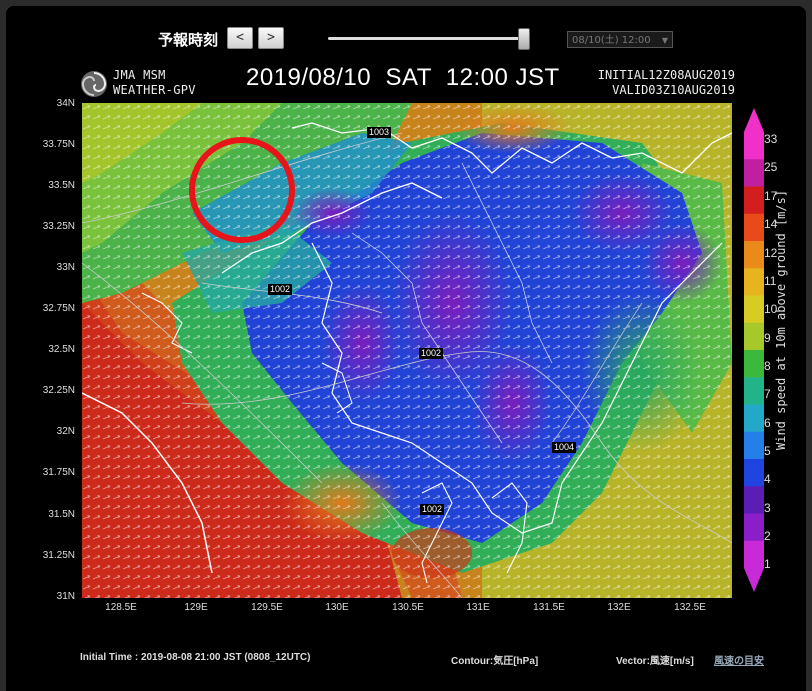  Describe the element at coordinates (495, 661) in the screenshot. I see `footer-contour: Contour:気圧[hPa]` at that location.